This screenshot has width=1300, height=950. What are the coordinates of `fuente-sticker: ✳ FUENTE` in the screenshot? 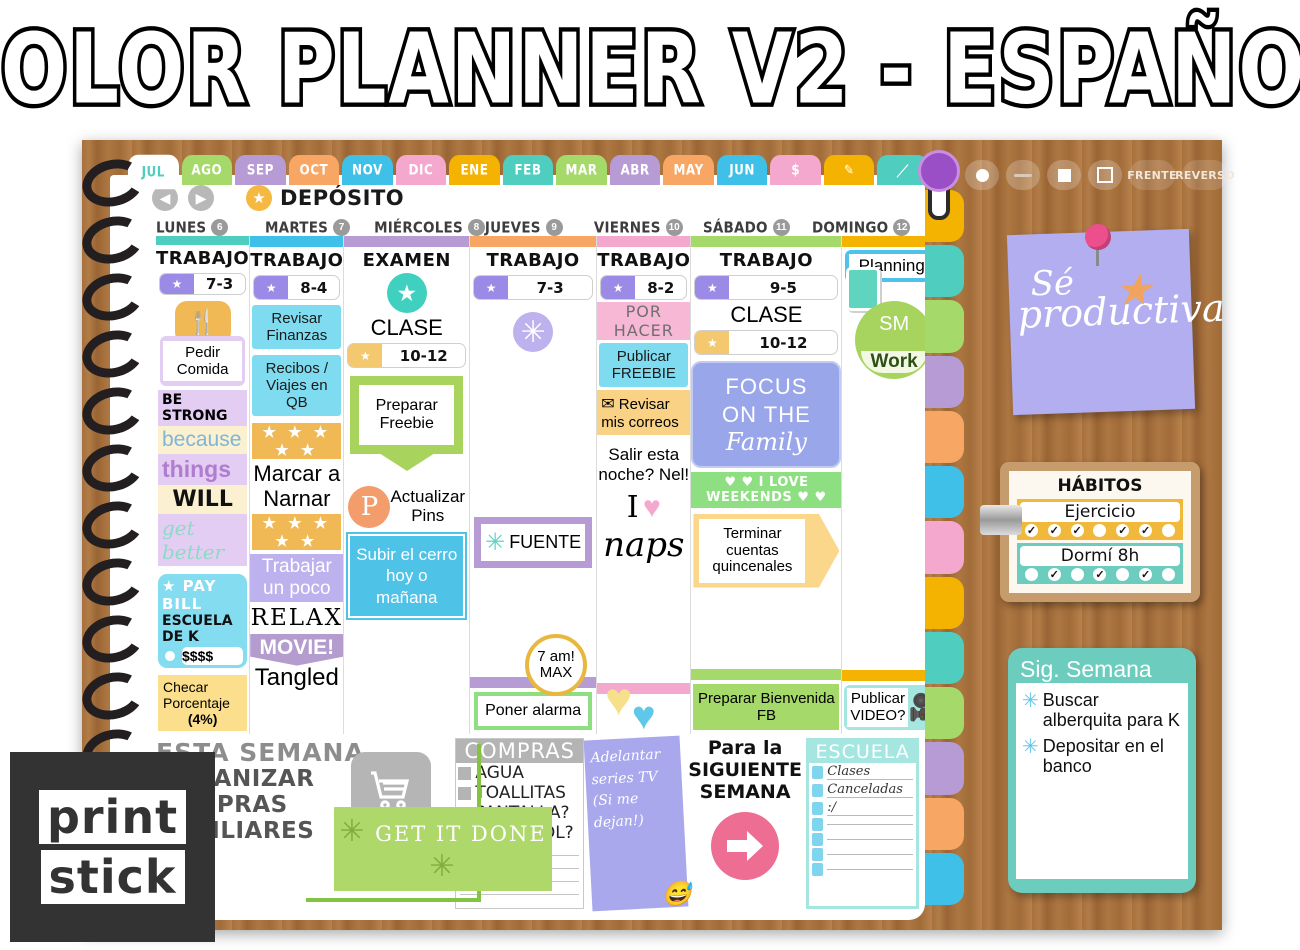 It's located at (533, 542).